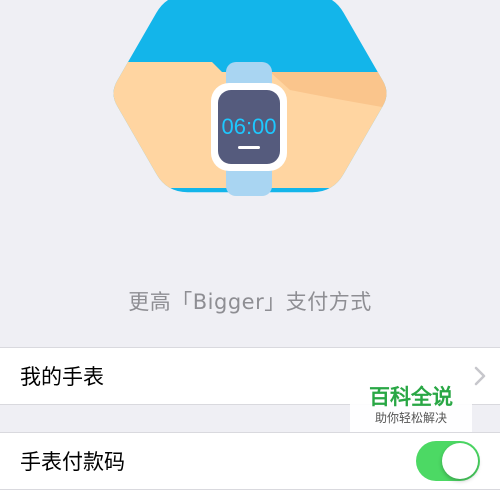  What do you see at coordinates (249, 147) in the screenshot?
I see `watch-face-bar` at bounding box center [249, 147].